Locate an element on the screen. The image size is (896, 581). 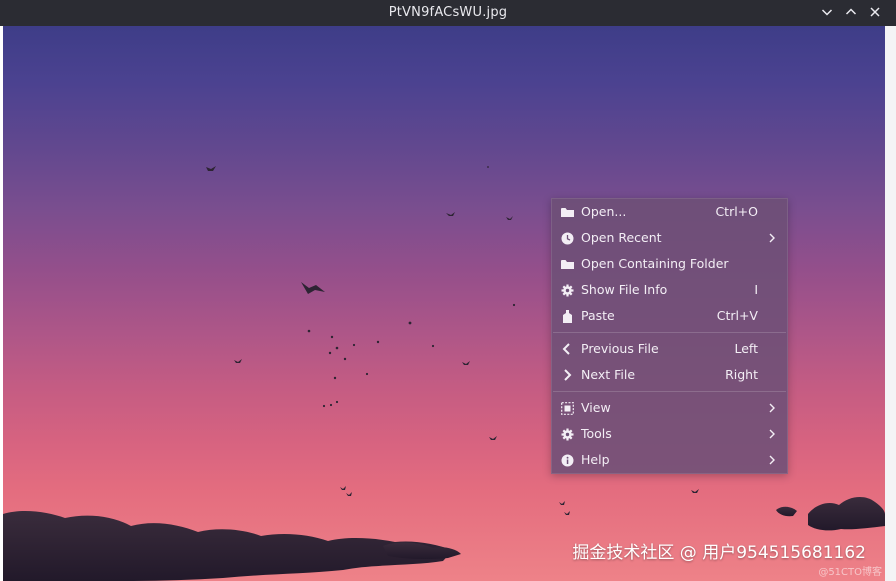
watermark: 掘金技术社区 @ 用户954515681162 is located at coordinates (719, 553).